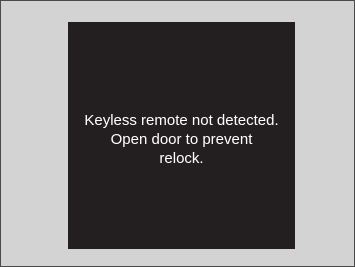 This screenshot has height=267, width=355. I want to click on warning-message-line-2: Open door to prevent, so click(181, 139).